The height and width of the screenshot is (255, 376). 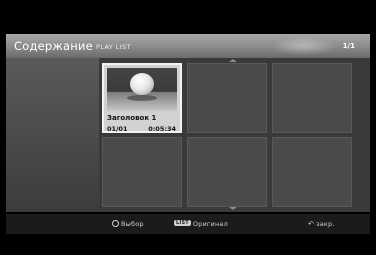 What do you see at coordinates (210, 224) in the screenshot?
I see `hint-original-label: Оригинал` at bounding box center [210, 224].